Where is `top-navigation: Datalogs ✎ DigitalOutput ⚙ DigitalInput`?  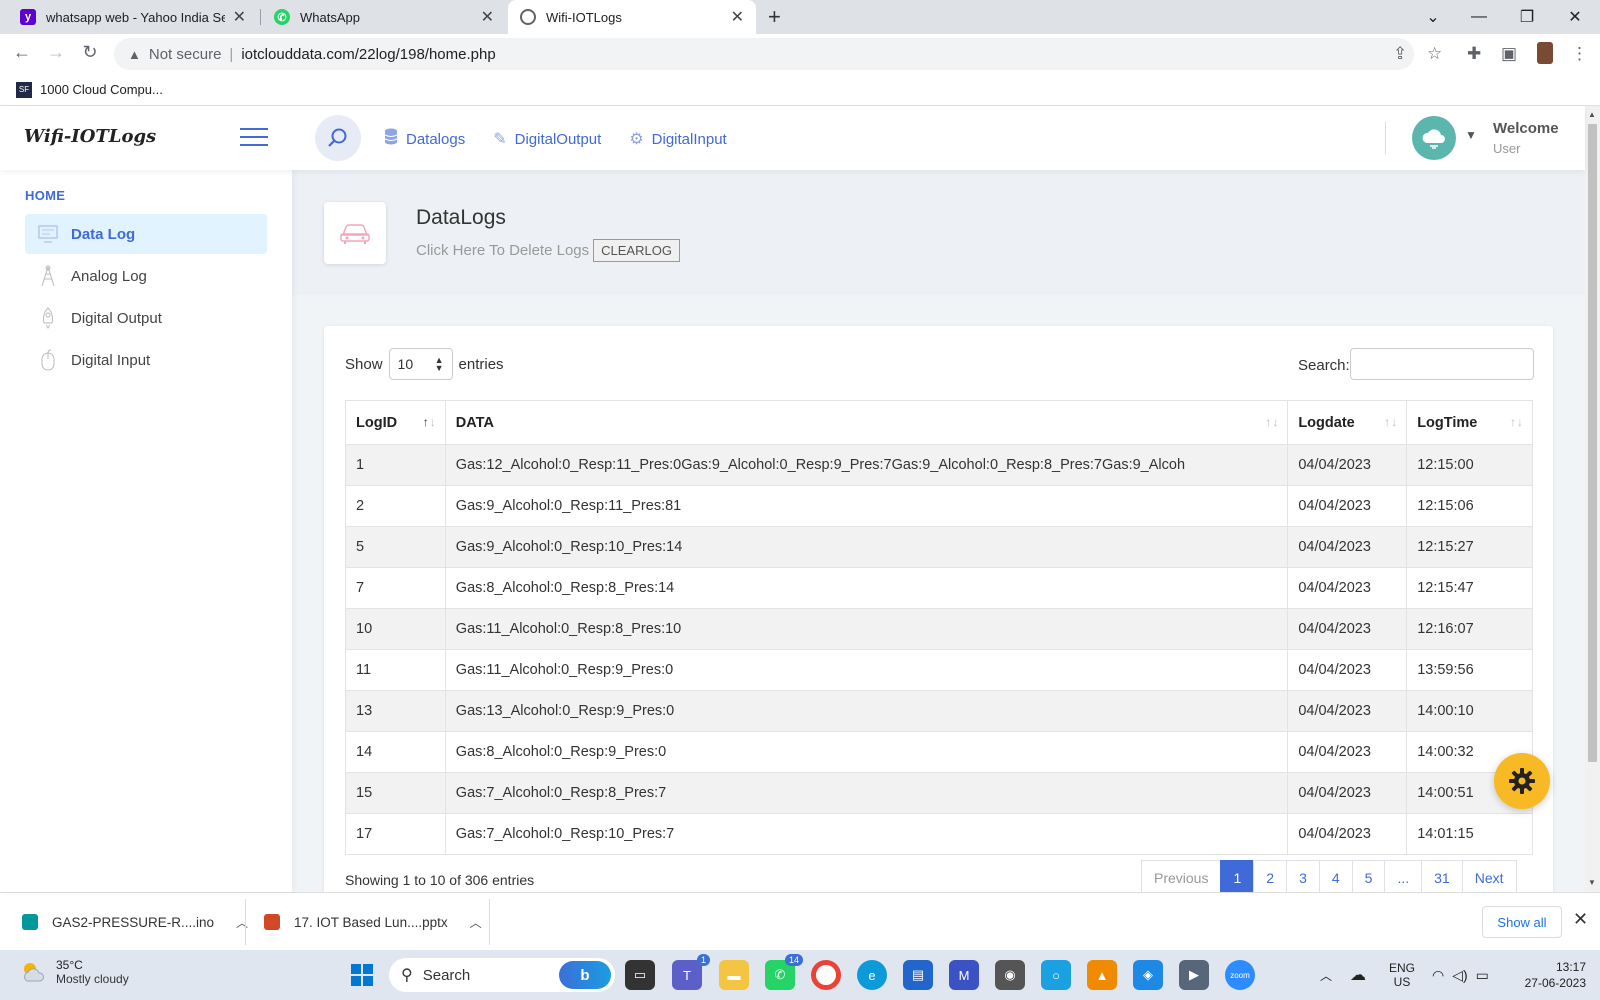 top-navigation: Datalogs ✎ DigitalOutput ⚙ DigitalInput is located at coordinates (555, 139).